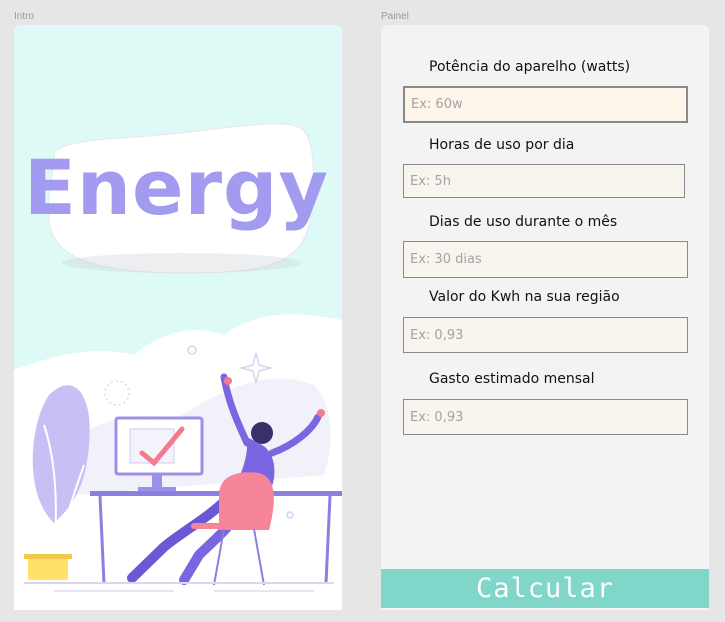 The height and width of the screenshot is (622, 725). Describe the element at coordinates (395, 16) in the screenshot. I see `panel-frame-label: Painel` at that location.